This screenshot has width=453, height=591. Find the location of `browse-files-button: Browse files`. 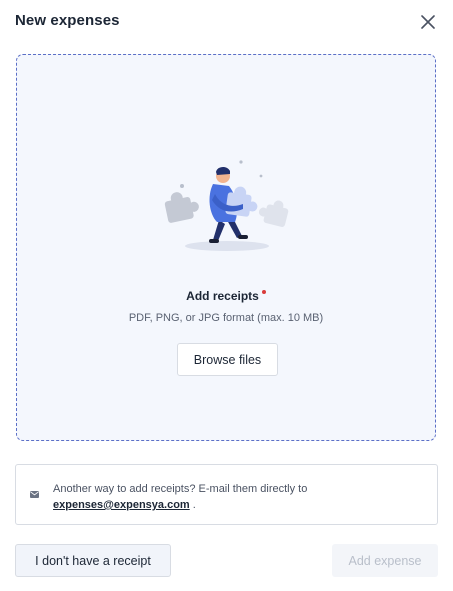

browse-files-button: Browse files is located at coordinates (227, 359).